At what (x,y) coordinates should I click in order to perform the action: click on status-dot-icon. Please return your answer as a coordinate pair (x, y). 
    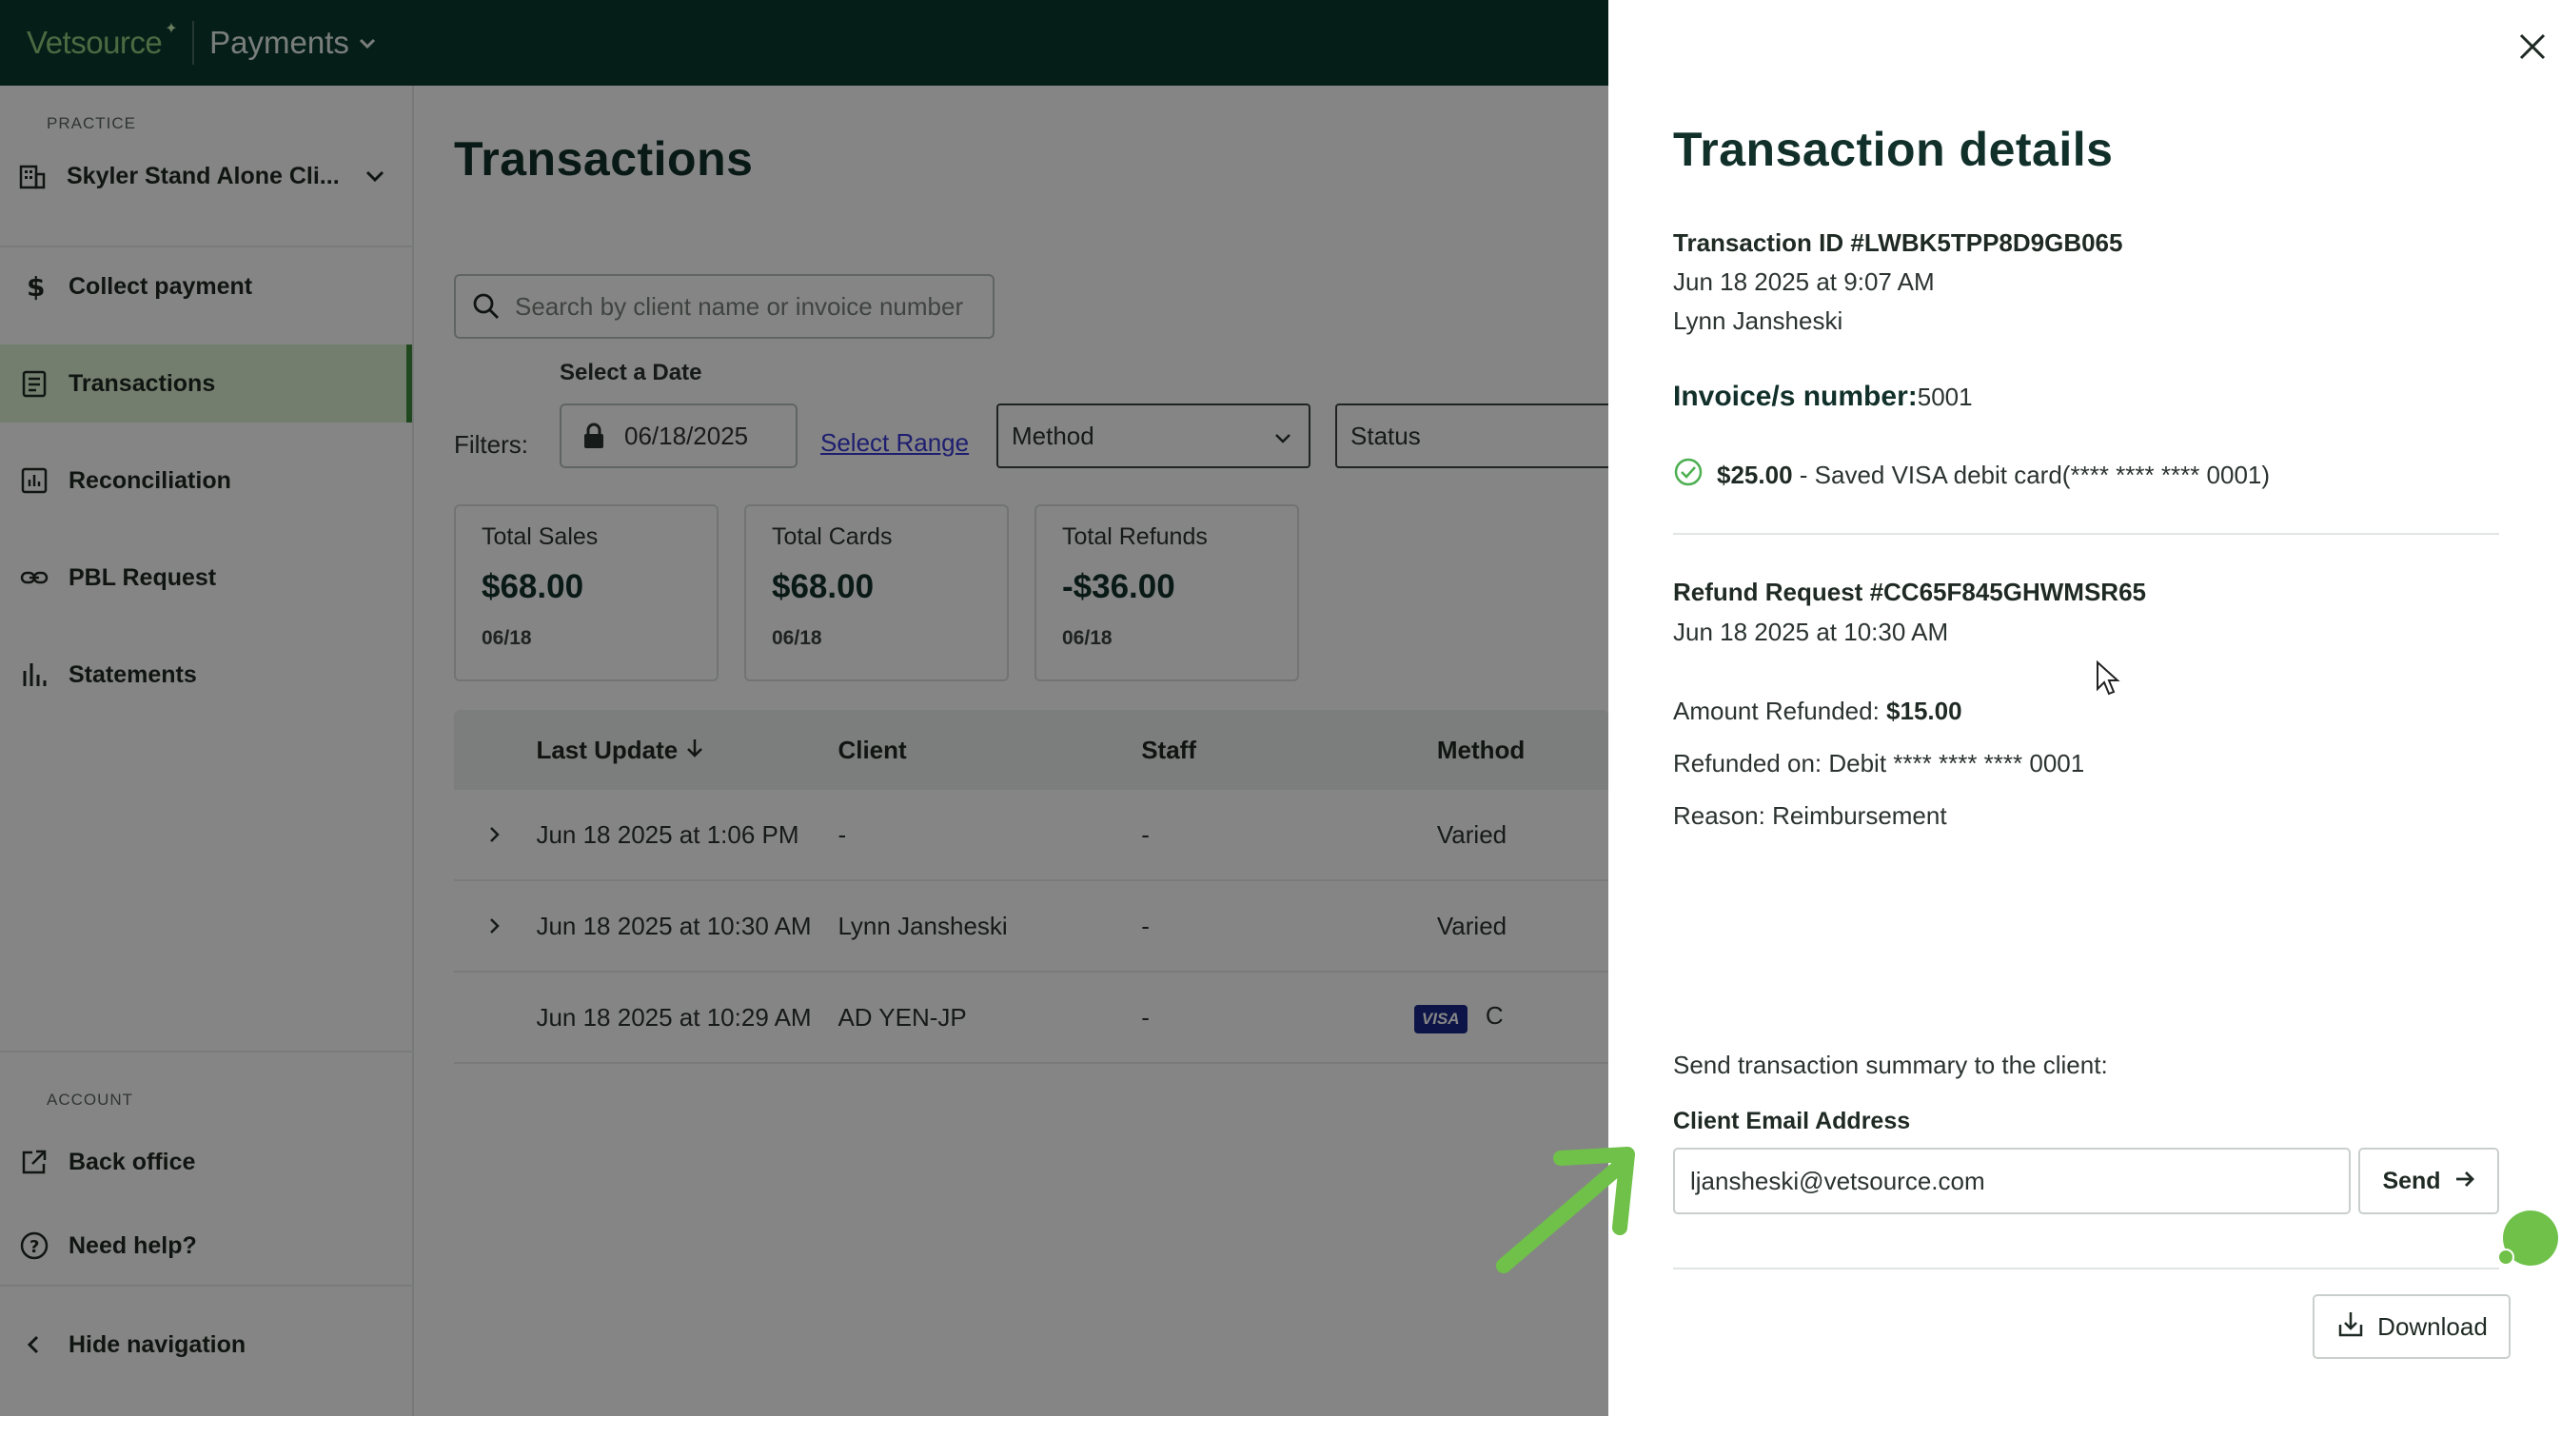
    Looking at the image, I should click on (2505, 1257).